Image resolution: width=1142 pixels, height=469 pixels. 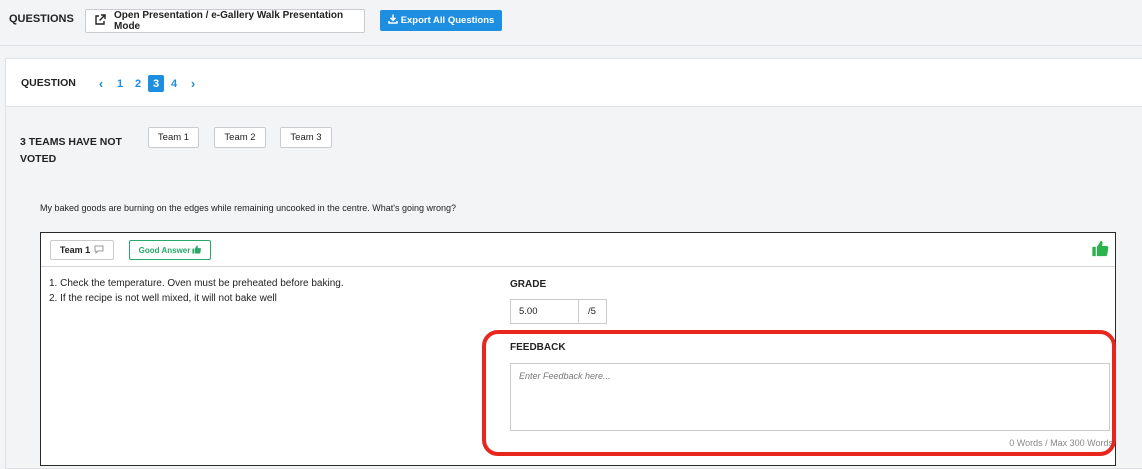 What do you see at coordinates (99, 250) in the screenshot?
I see `comment-icon` at bounding box center [99, 250].